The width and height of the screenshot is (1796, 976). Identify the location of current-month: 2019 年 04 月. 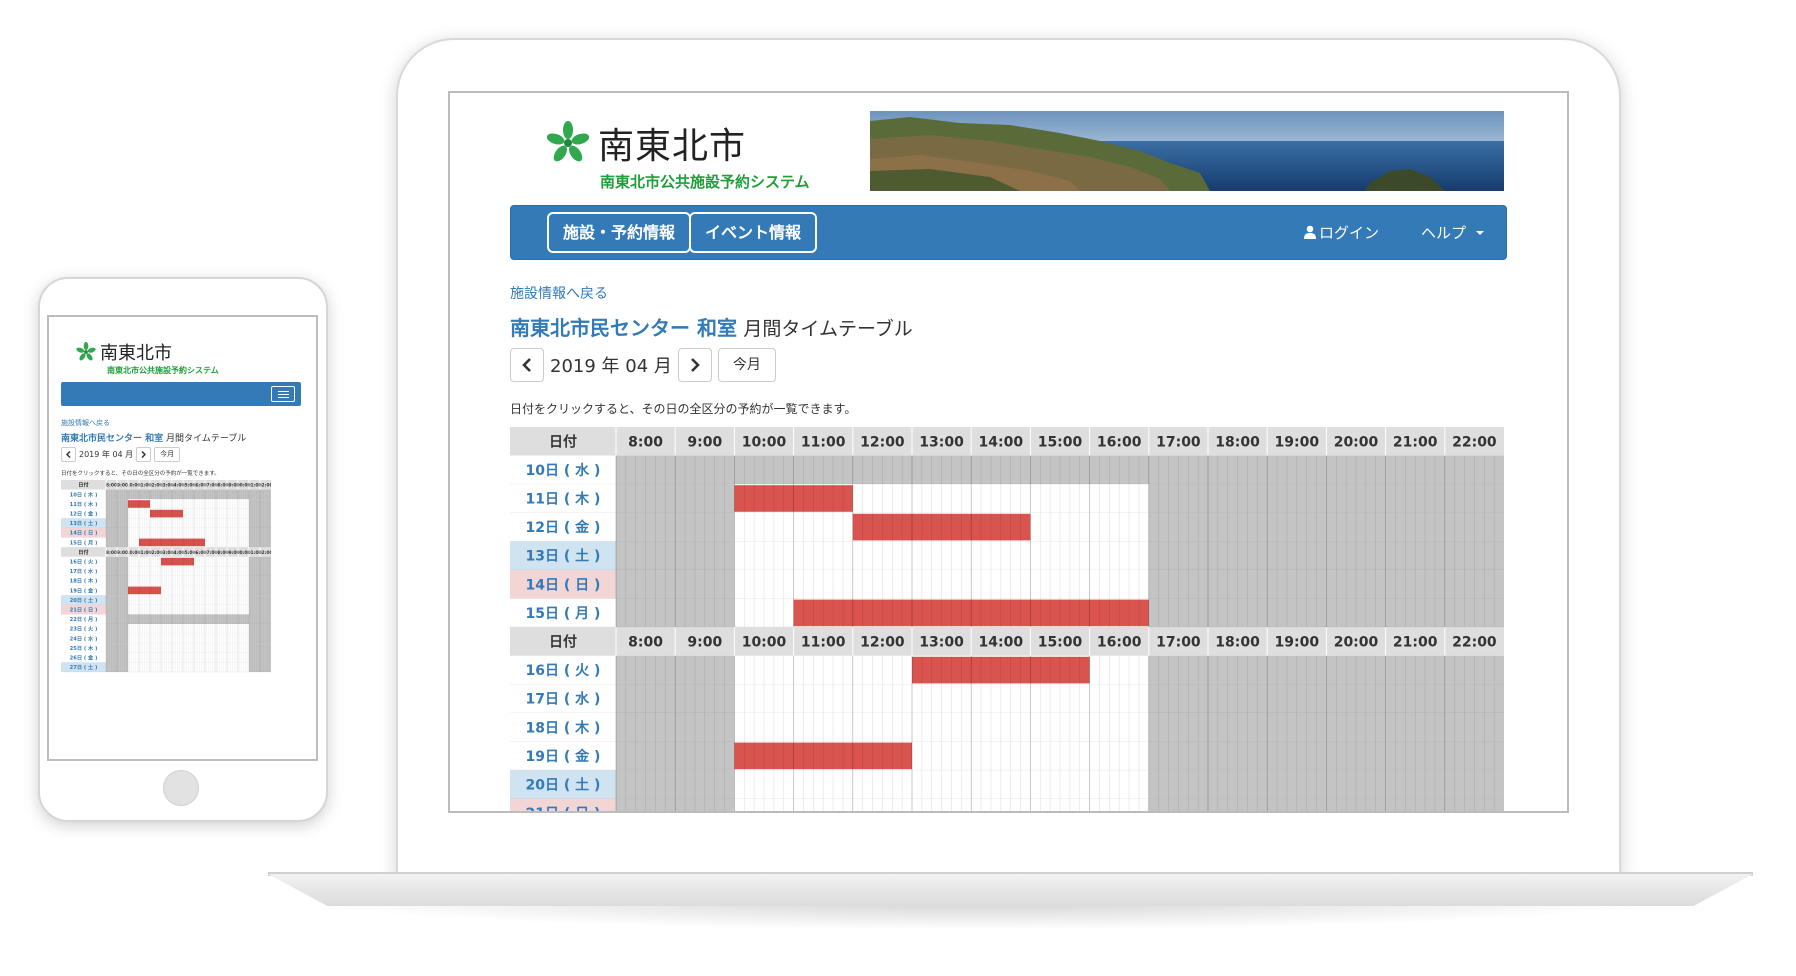
(611, 366).